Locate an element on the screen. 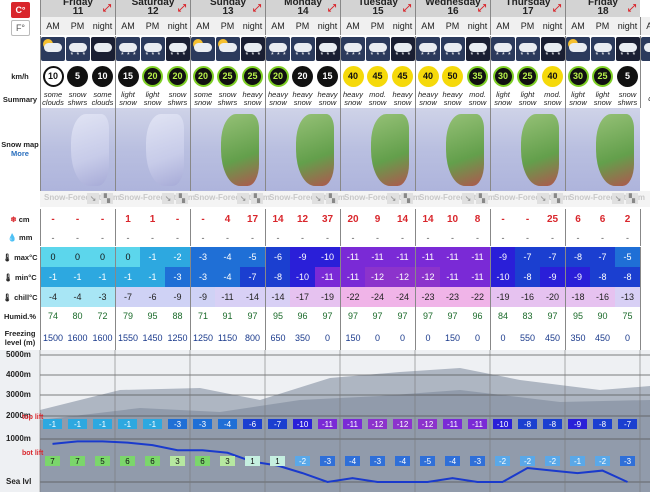 Image resolution: width=650 pixels, height=492 pixels. wind-cell: 25 is located at coordinates (252, 76).